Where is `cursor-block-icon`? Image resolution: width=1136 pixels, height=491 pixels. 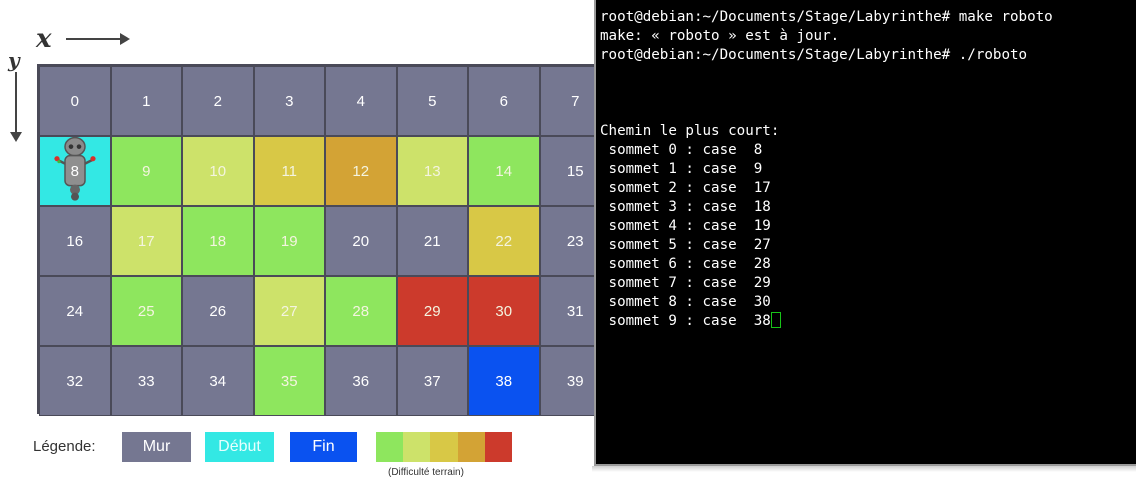 cursor-block-icon is located at coordinates (775, 320).